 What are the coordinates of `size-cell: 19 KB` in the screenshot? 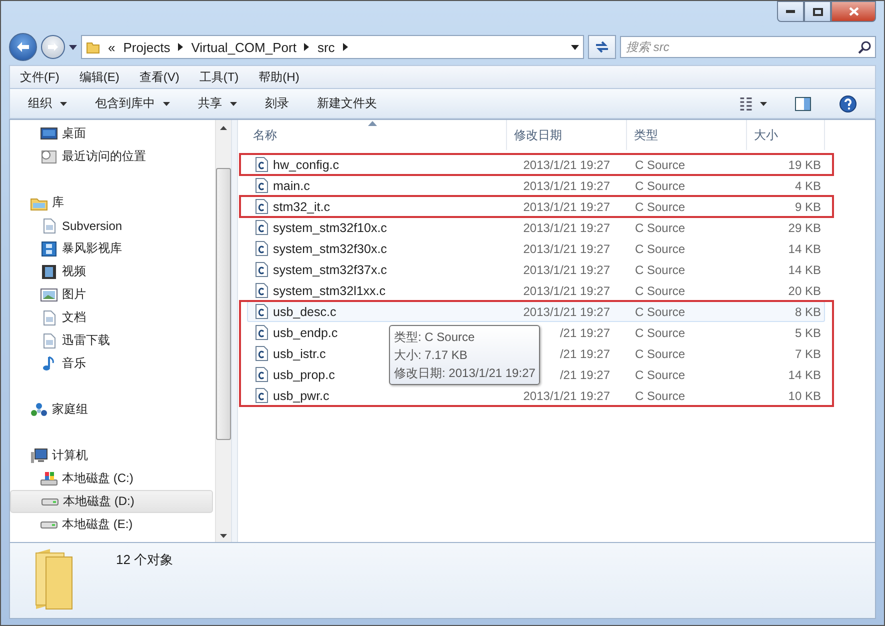 It's located at (804, 165).